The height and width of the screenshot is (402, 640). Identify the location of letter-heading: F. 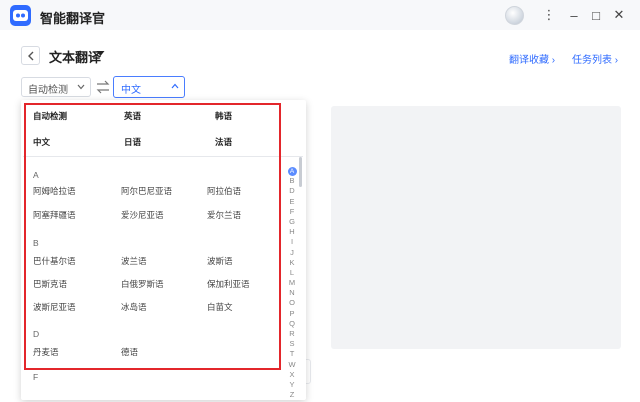
(36, 377).